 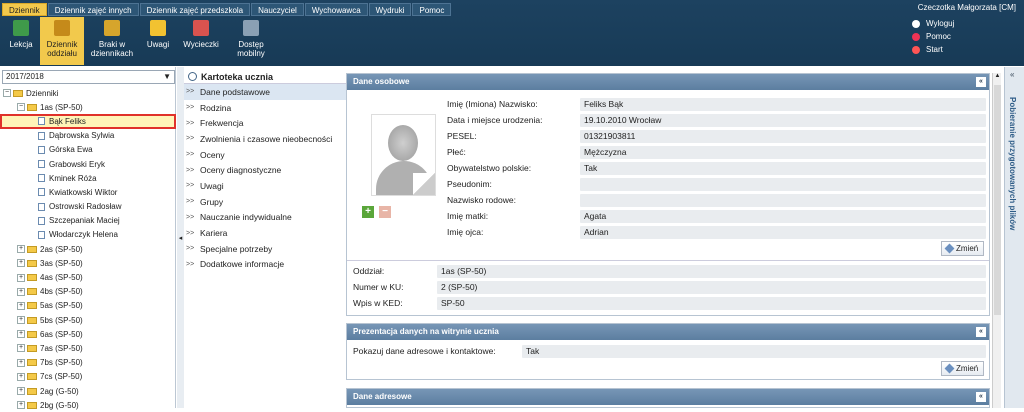 I want to click on menu-label: Zwolnienia i czasowe nieobecności, so click(x=266, y=138).